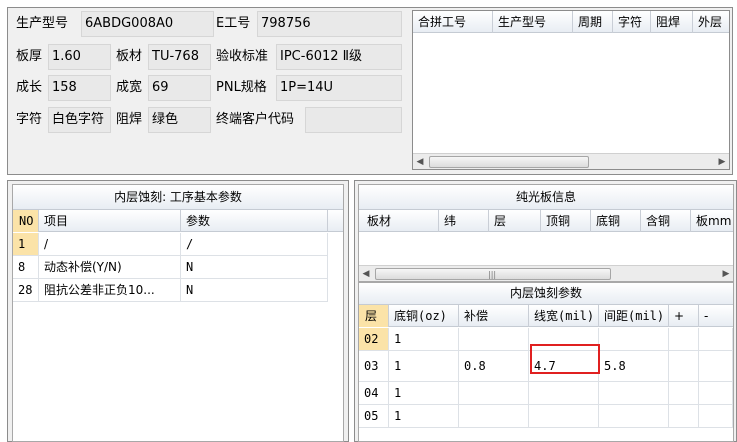 This screenshot has width=737, height=442. Describe the element at coordinates (634, 316) in the screenshot. I see `col-header-spacing: 间距(mil)` at that location.